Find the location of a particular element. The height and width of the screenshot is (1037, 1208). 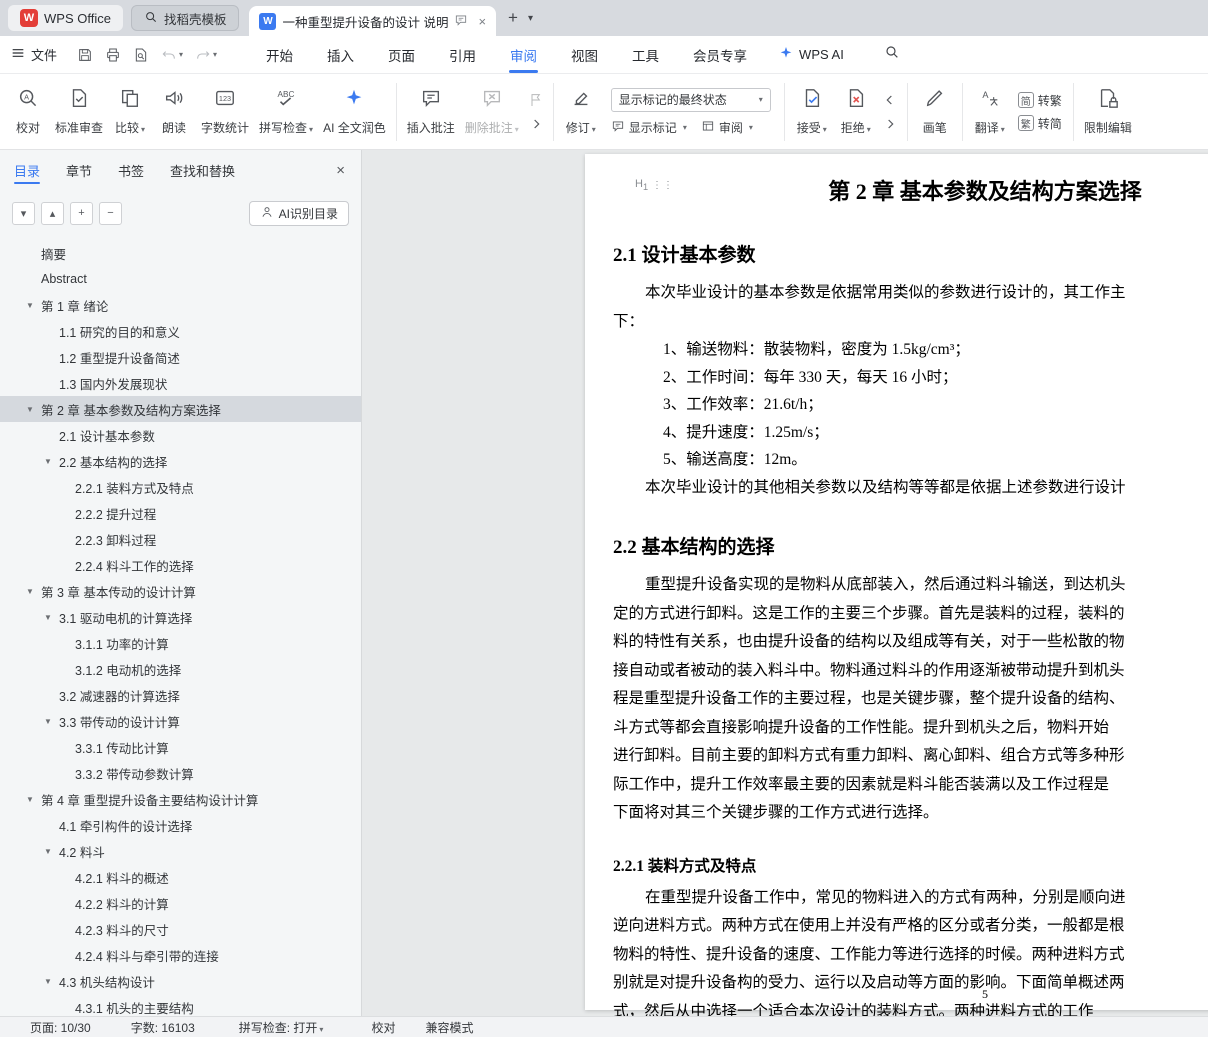

previous-comment-icon is located at coordinates (536, 100).